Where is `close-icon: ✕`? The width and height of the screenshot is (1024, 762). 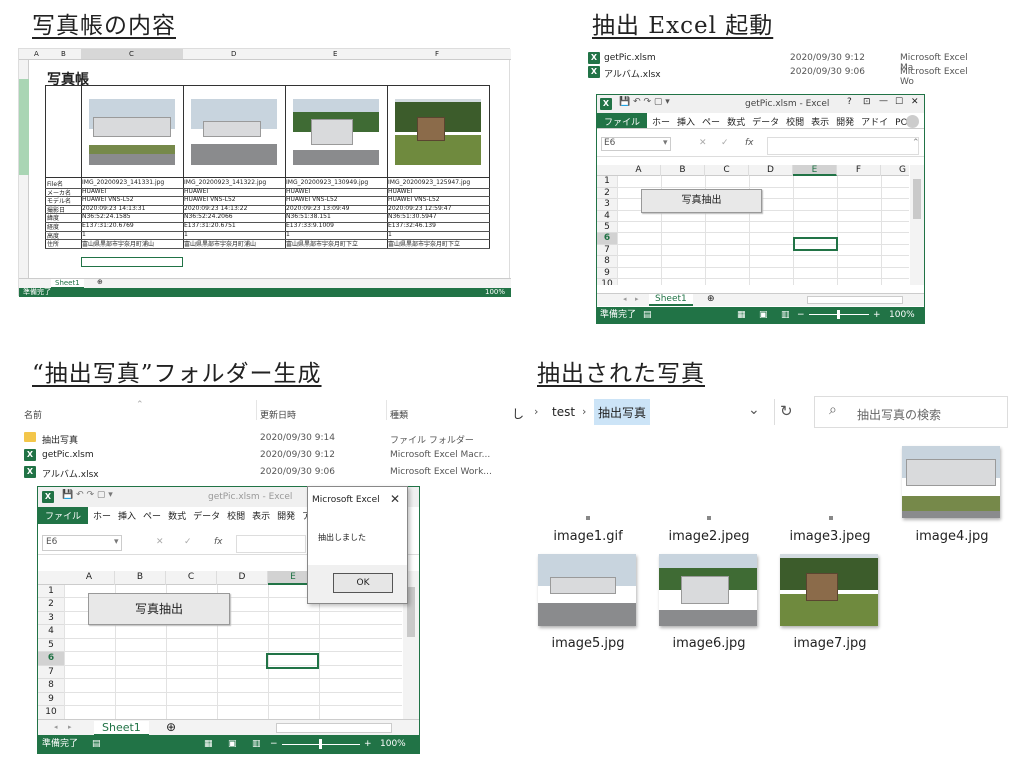
close-icon: ✕ is located at coordinates (915, 102).